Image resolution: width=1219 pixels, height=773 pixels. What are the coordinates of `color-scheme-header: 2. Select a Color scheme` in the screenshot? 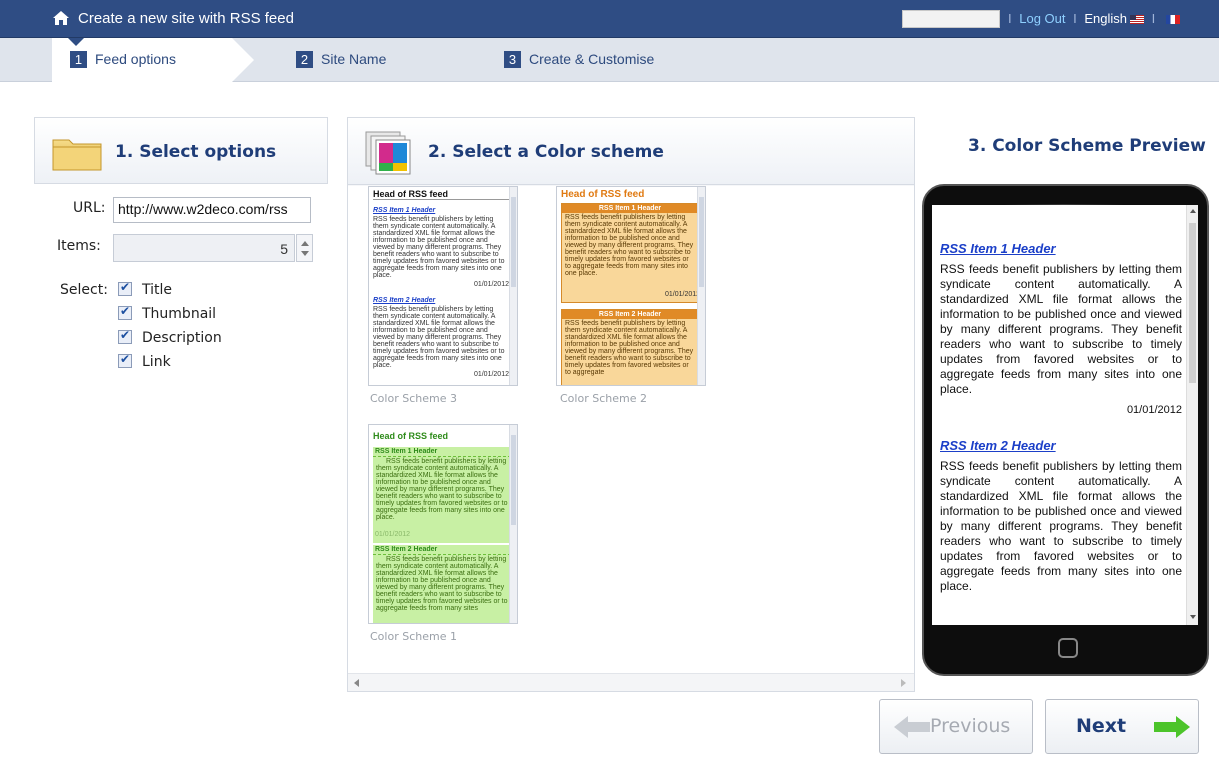 It's located at (631, 151).